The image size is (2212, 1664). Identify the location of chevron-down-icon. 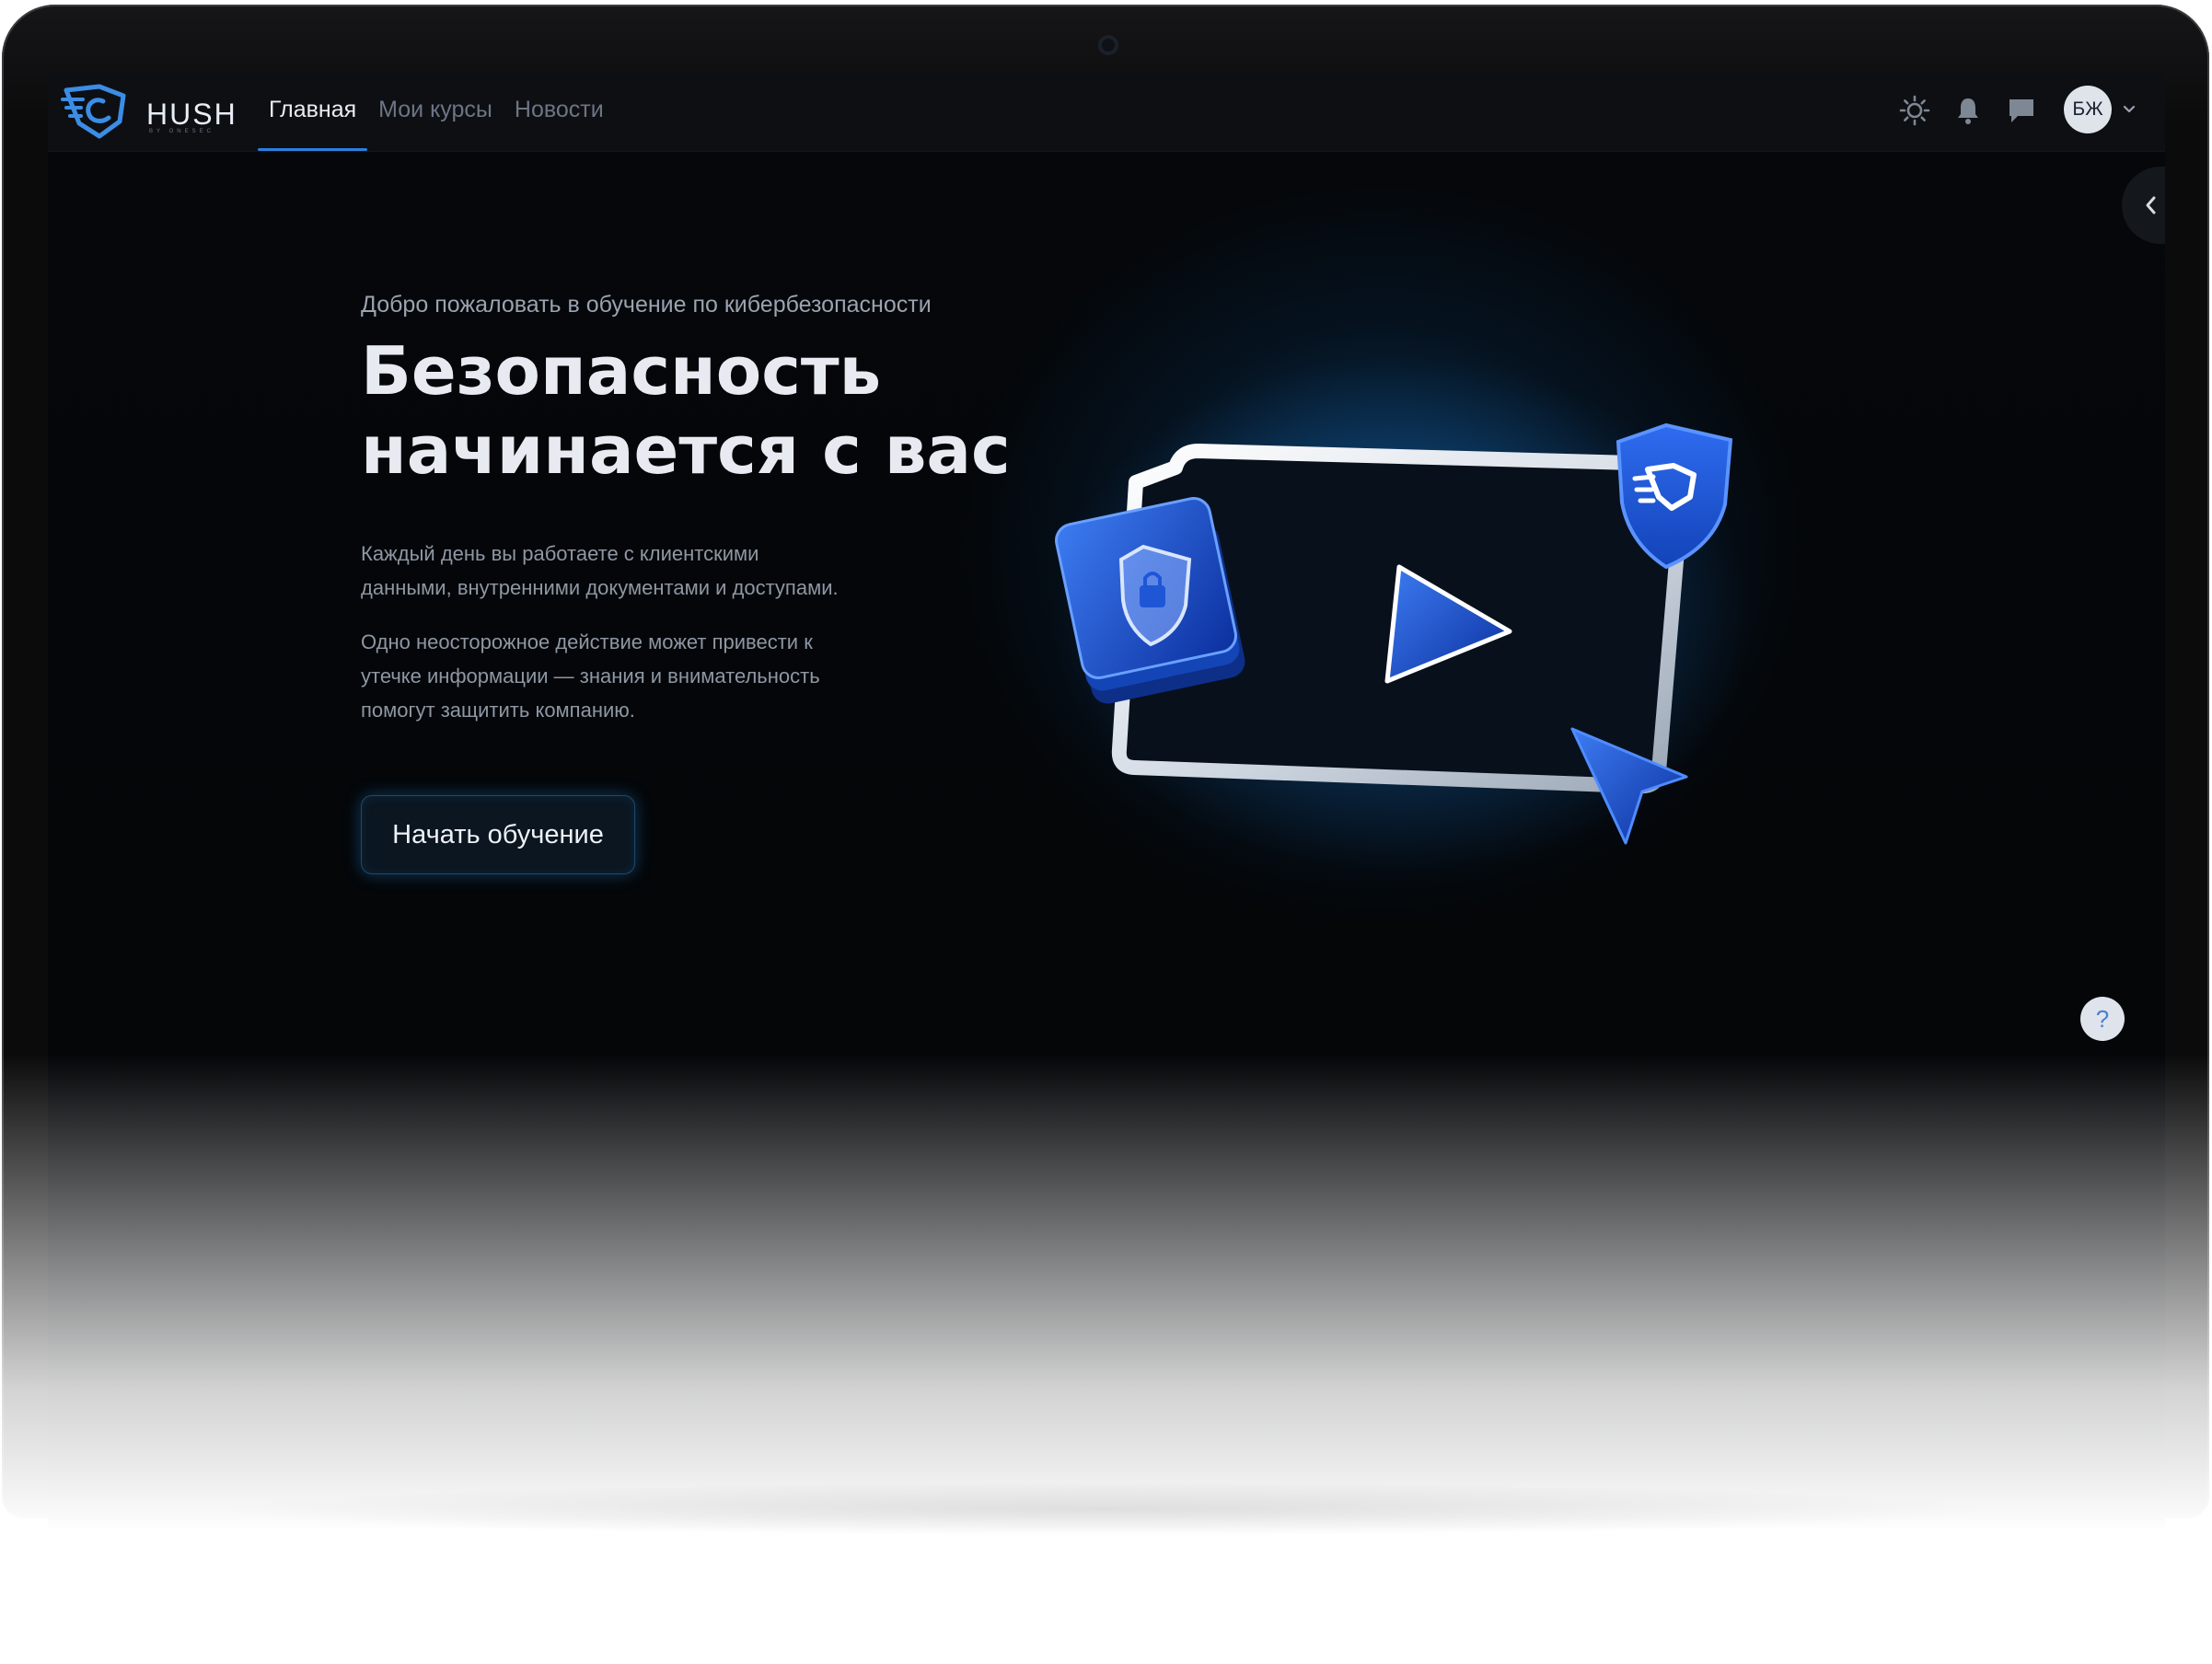
(2129, 109).